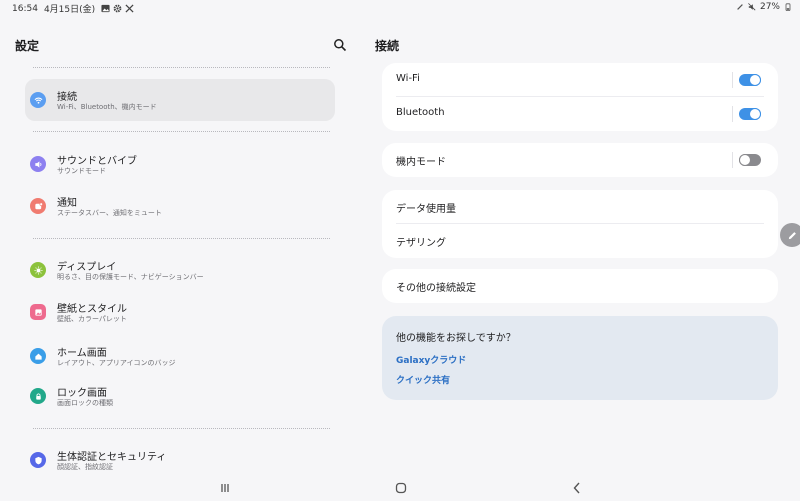 The image size is (800, 501). What do you see at coordinates (580, 114) in the screenshot?
I see `bluetooth-row: Bluetooth` at bounding box center [580, 114].